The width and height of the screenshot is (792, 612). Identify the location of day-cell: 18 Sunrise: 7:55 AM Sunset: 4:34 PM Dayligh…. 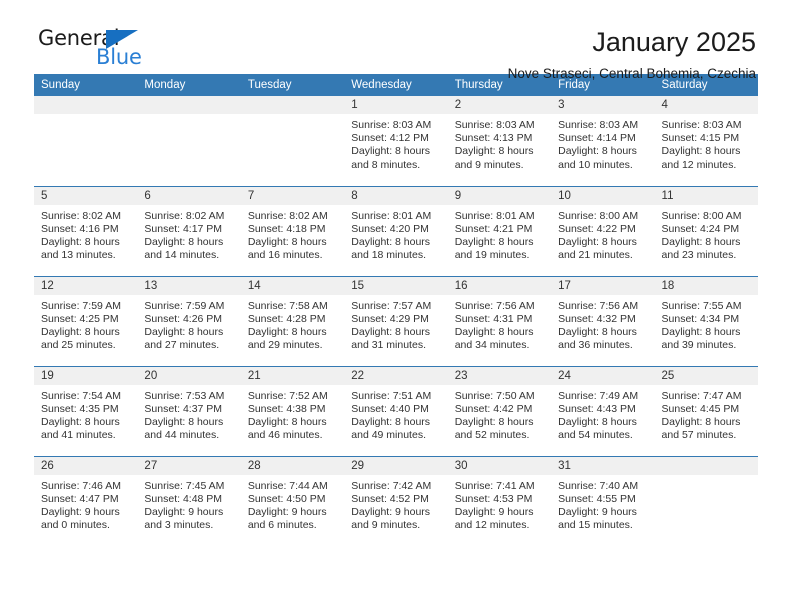
(706, 320).